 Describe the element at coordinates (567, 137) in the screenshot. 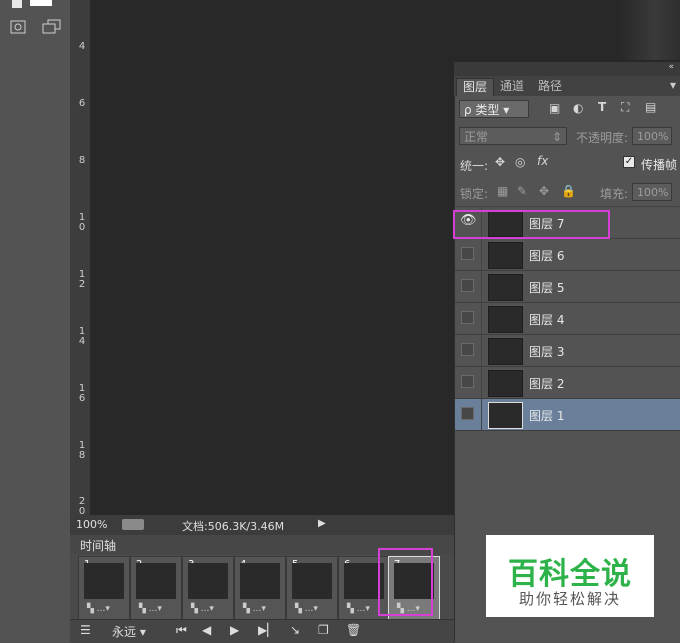

I see `blend-row: 正常 ⇕ 不透明度: 100%` at that location.